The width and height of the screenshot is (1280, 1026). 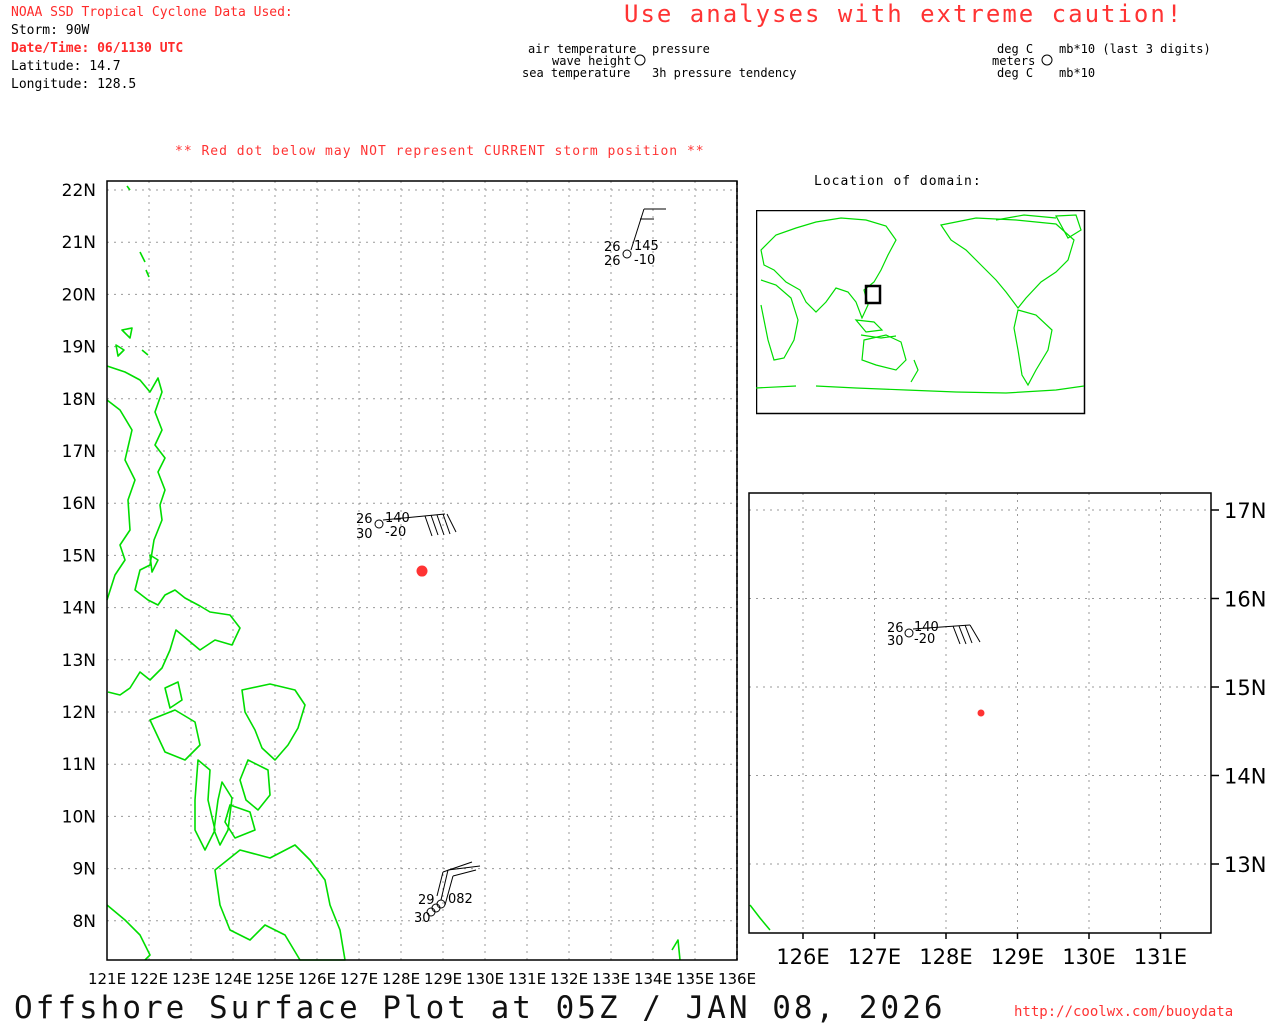 What do you see at coordinates (737, 979) in the screenshot?
I see `lon-tick-label: 136E` at bounding box center [737, 979].